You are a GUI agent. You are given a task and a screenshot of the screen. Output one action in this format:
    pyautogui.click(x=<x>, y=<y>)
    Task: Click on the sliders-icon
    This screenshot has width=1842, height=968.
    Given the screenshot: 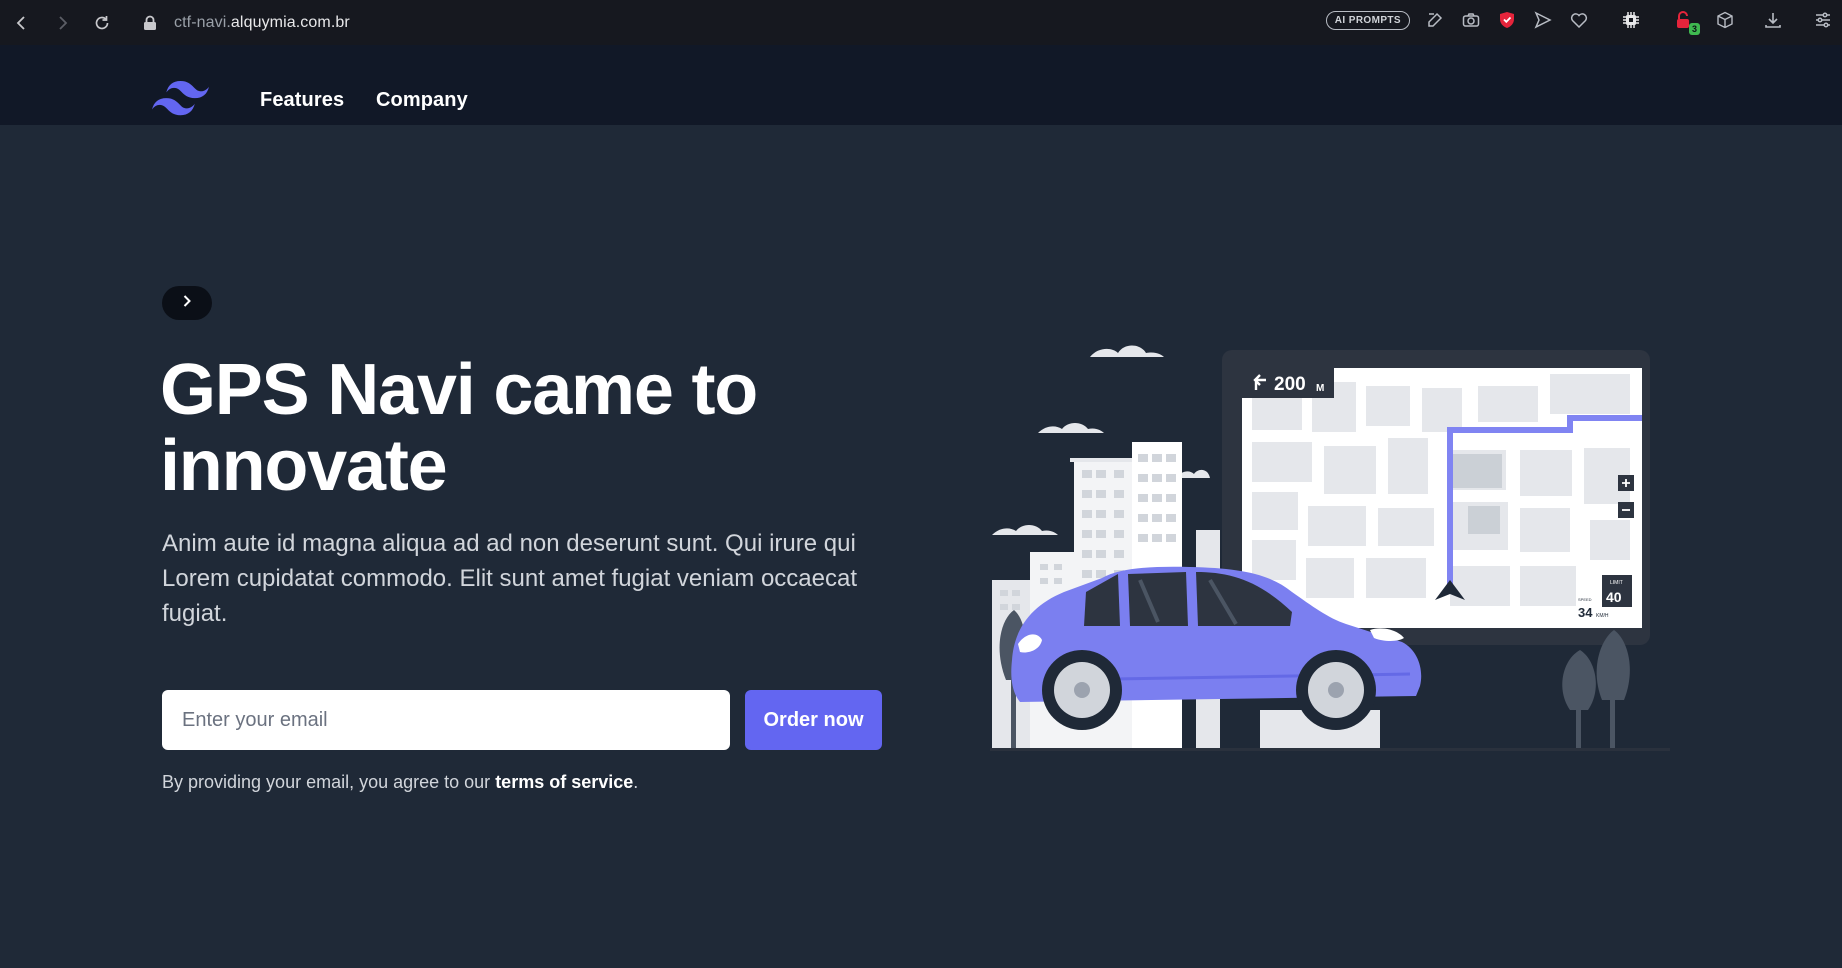 What is the action you would take?
    pyautogui.click(x=1823, y=20)
    